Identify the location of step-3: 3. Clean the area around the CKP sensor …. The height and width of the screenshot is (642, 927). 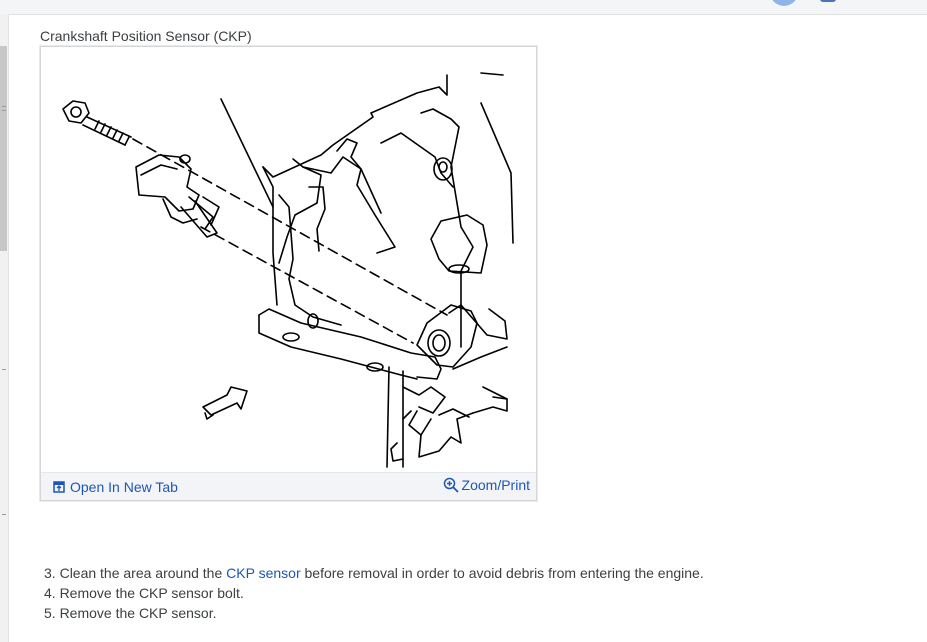
(374, 573).